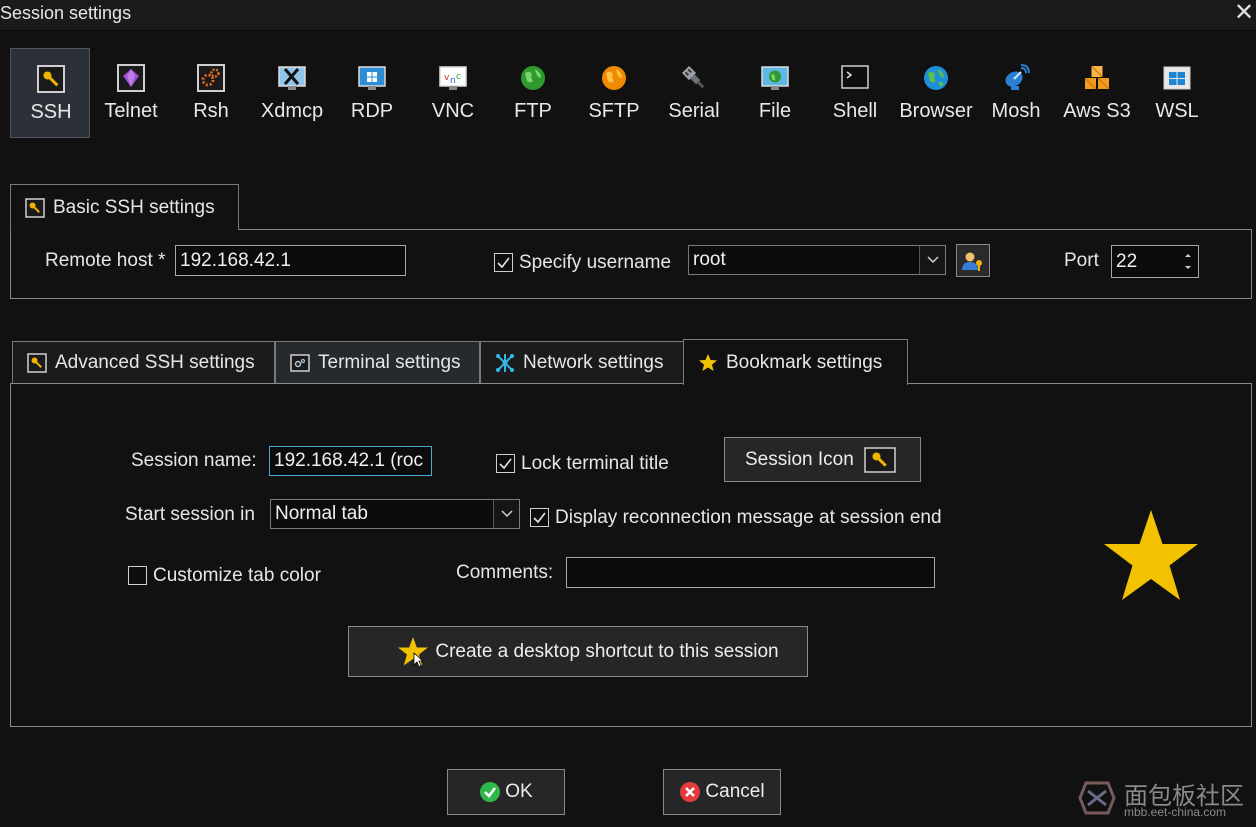  I want to click on title-bar, so click(628, 15).